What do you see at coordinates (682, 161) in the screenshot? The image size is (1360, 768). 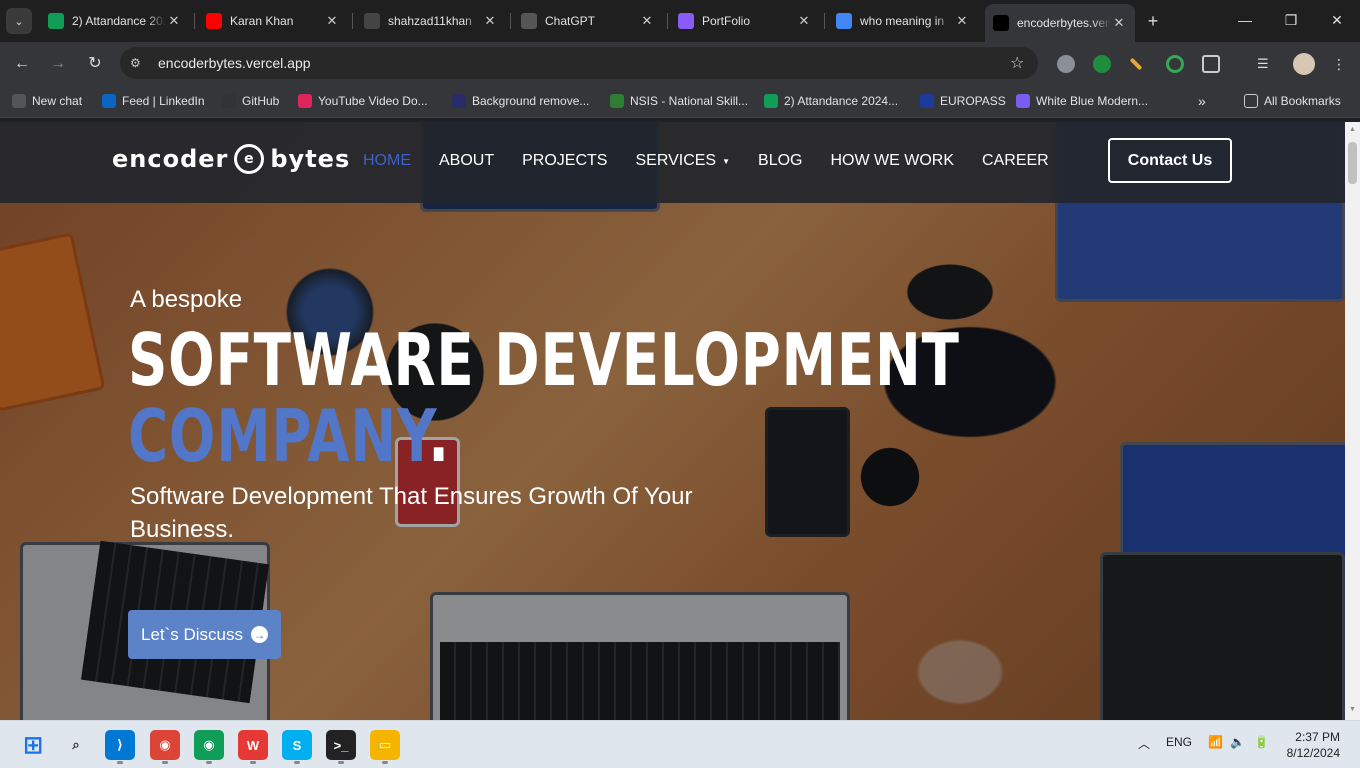 I see `nav-link-services: SERVICES ▼` at bounding box center [682, 161].